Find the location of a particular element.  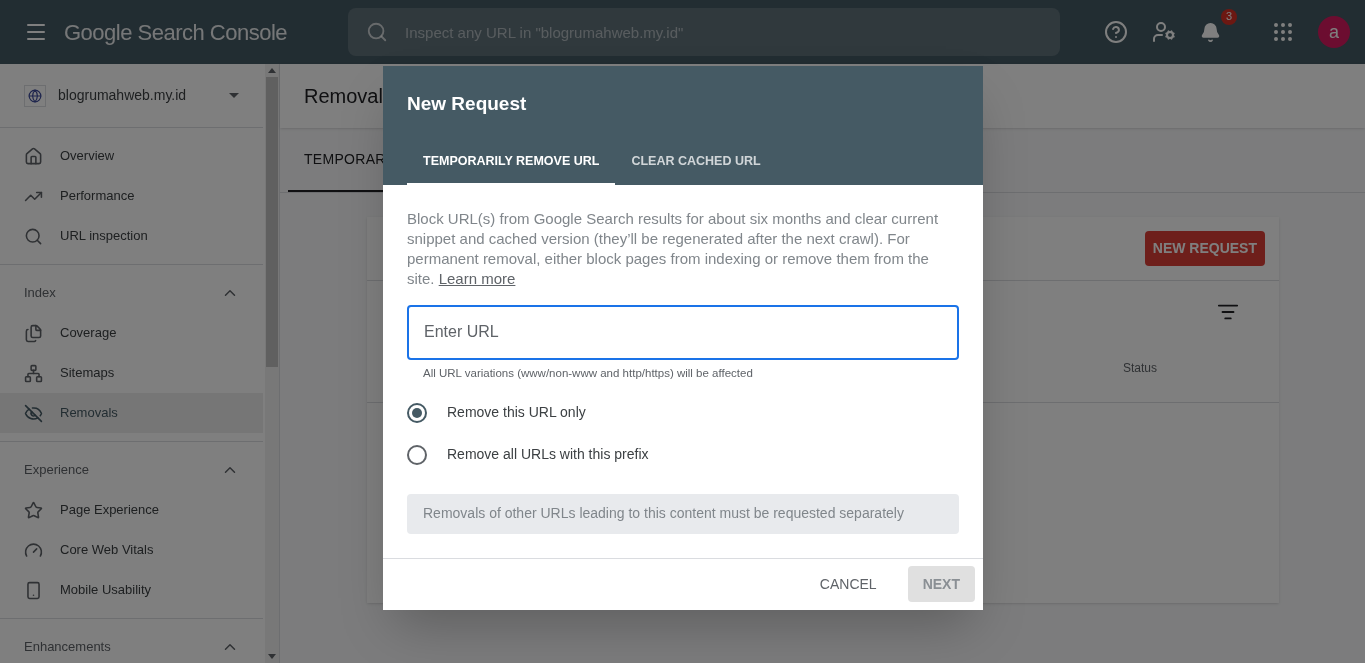

nav-item: Mobile Usability is located at coordinates (131, 590).